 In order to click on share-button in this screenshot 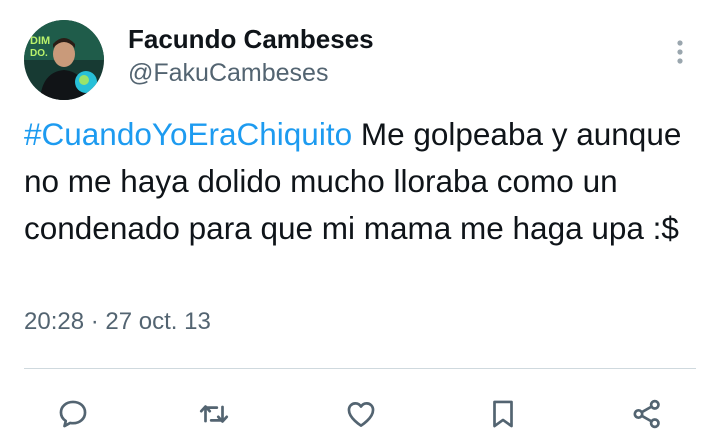, I will do `click(647, 414)`.